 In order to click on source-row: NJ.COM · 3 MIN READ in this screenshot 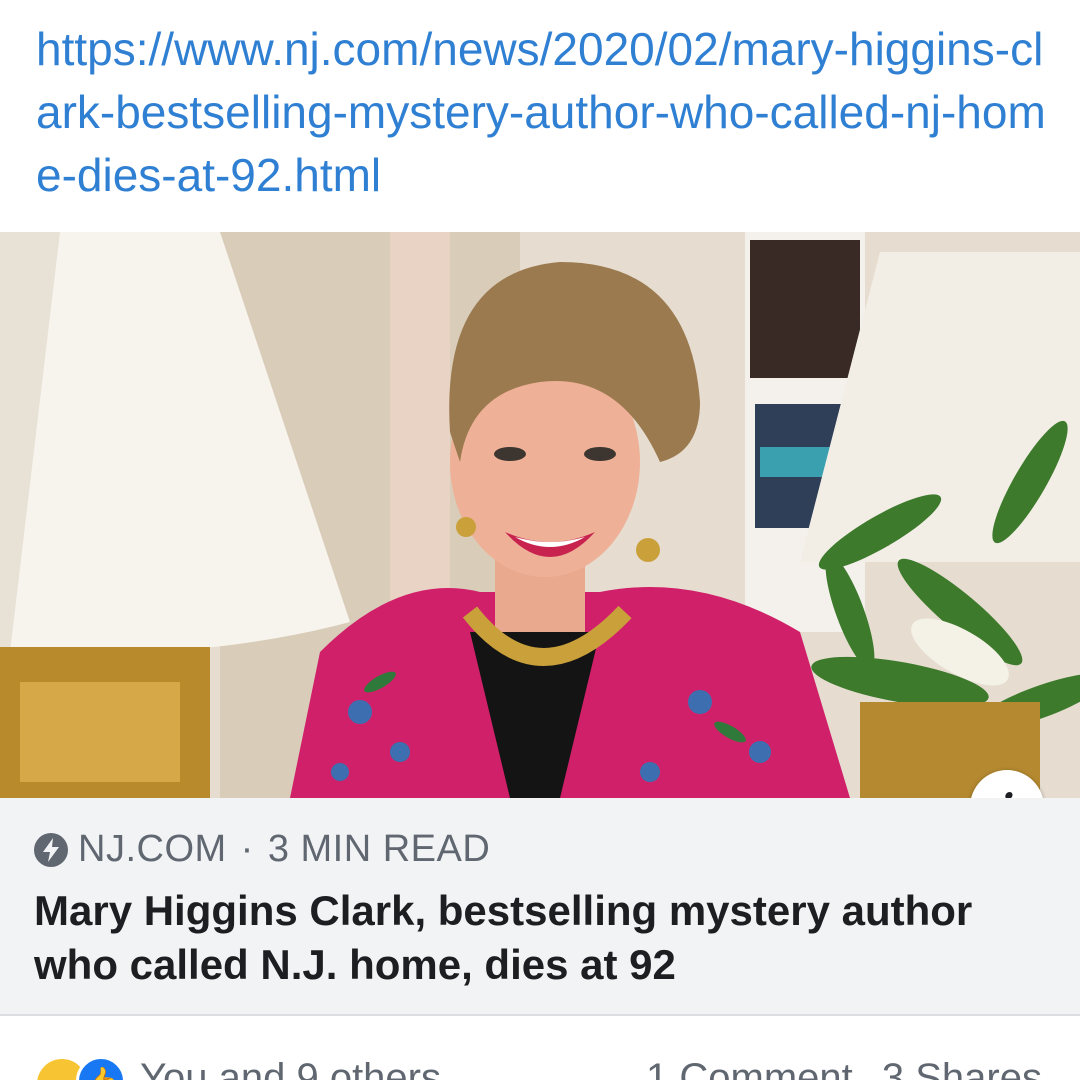, I will do `click(262, 849)`.